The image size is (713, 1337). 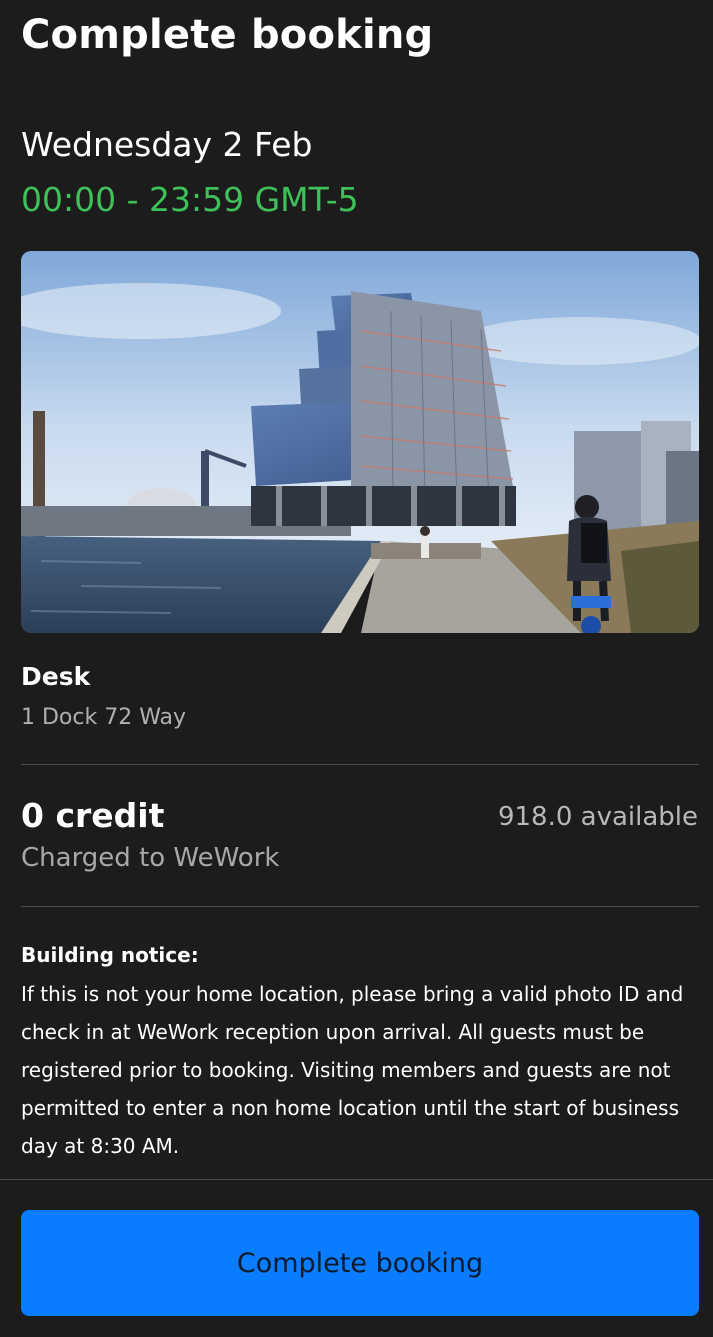 What do you see at coordinates (93, 815) in the screenshot?
I see `credit-cost: 0 credit` at bounding box center [93, 815].